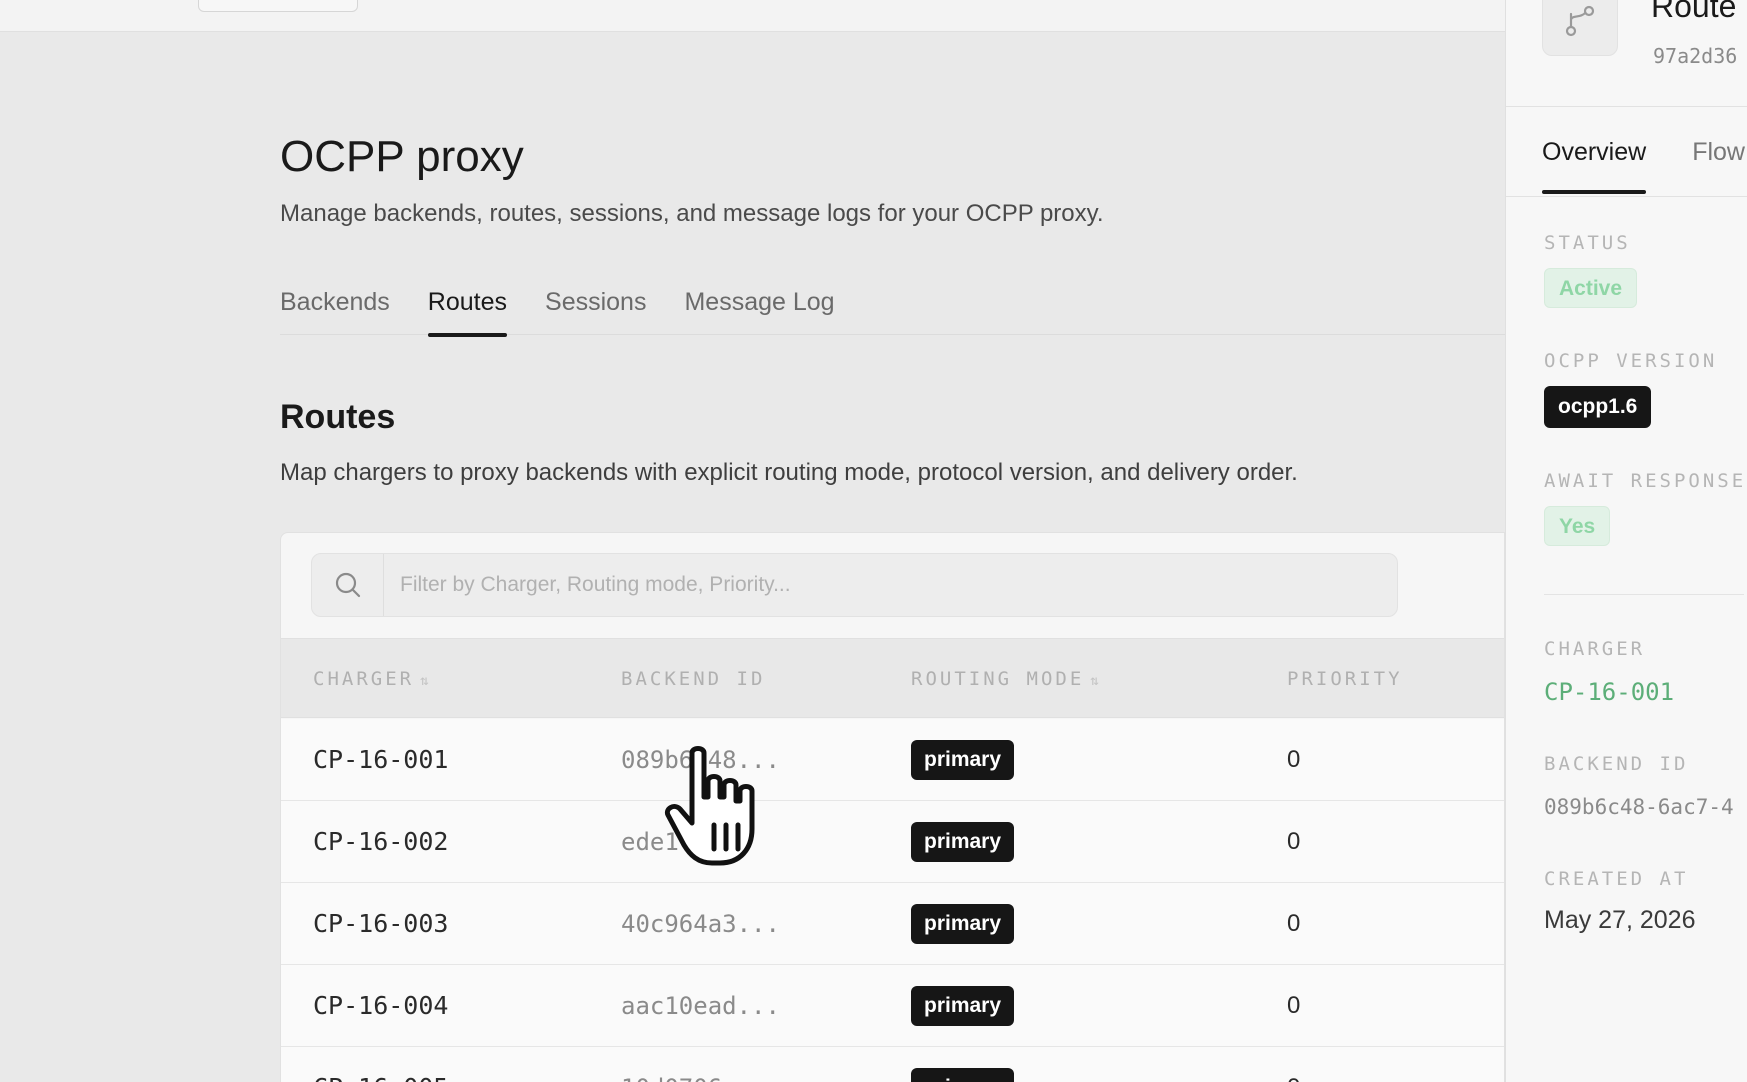 The image size is (1747, 1082). What do you see at coordinates (467, 307) in the screenshot?
I see `tab-routes: Routes` at bounding box center [467, 307].